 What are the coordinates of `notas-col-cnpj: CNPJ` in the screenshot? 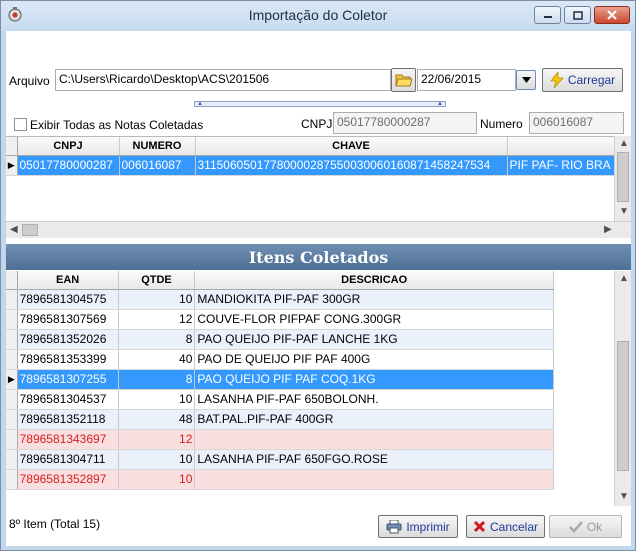 It's located at (68, 146).